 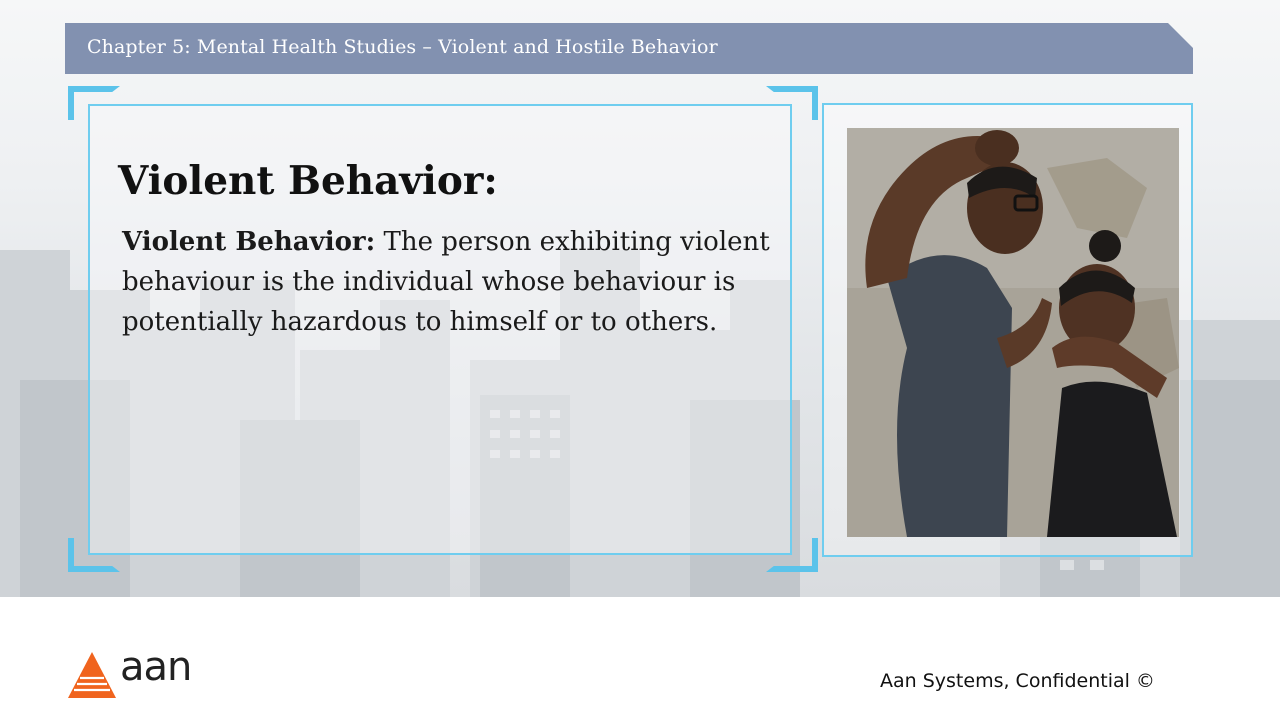 I want to click on frame-corner-bottom-right, so click(x=792, y=555).